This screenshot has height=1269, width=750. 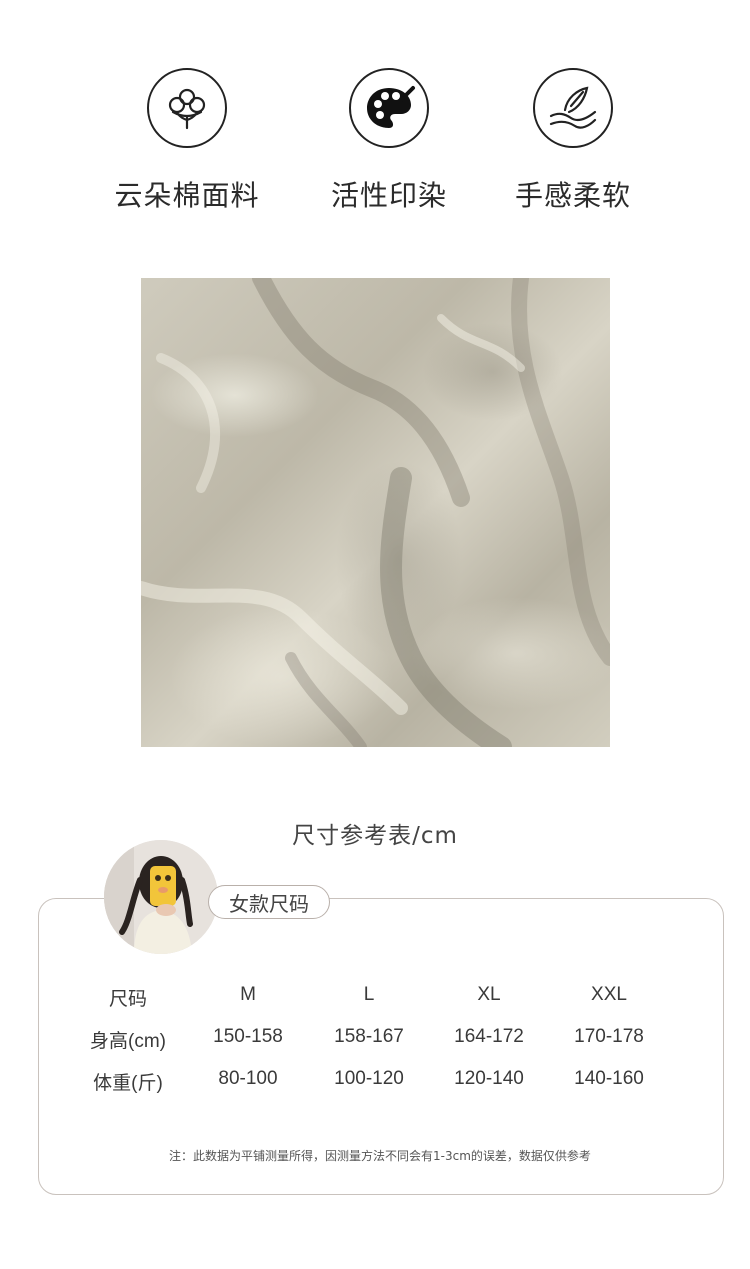 I want to click on table-row: 尺码 M L XL XXL, so click(x=375, y=999).